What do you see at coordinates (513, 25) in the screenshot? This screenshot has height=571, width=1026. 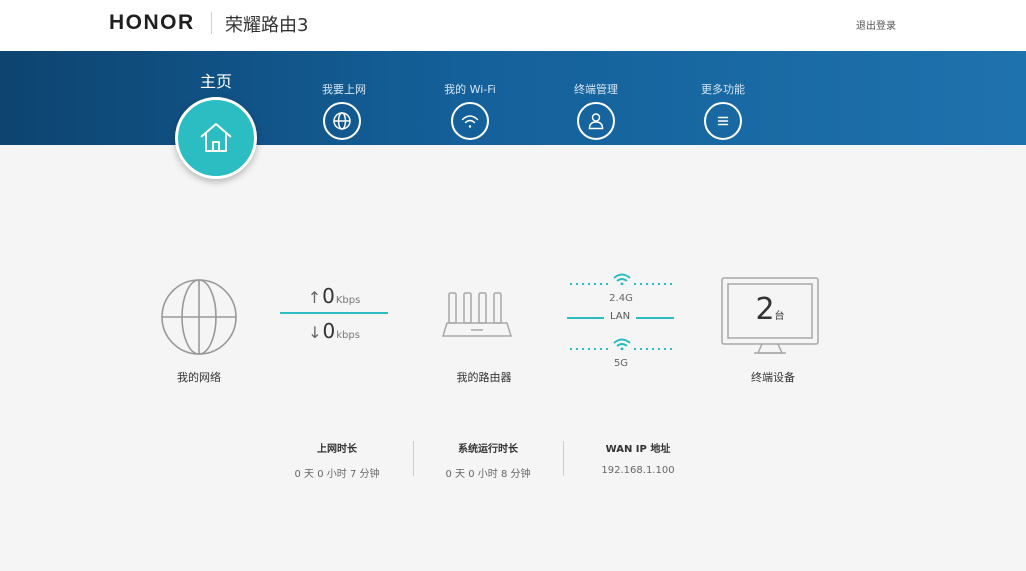 I see `top-header: HONOR 荣耀路由3 退出登录` at bounding box center [513, 25].